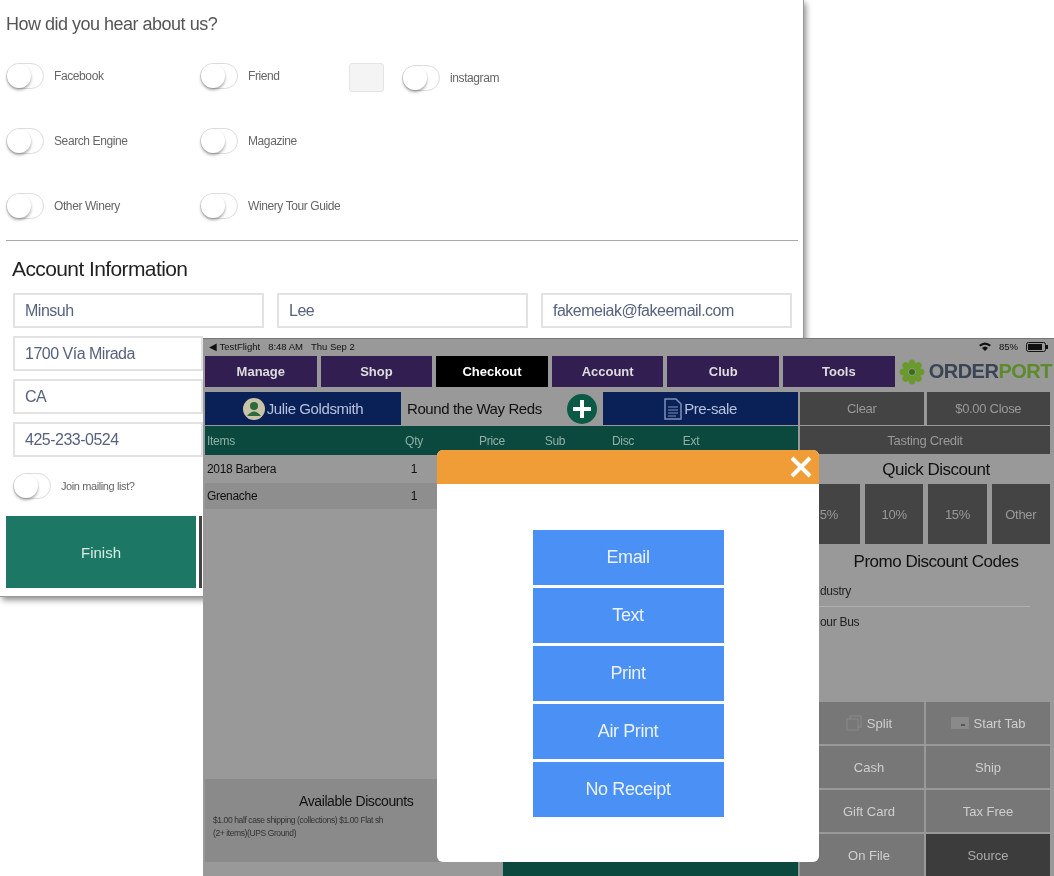 This screenshot has height=876, width=1054. I want to click on toggle-label: Other Winery, so click(87, 206).